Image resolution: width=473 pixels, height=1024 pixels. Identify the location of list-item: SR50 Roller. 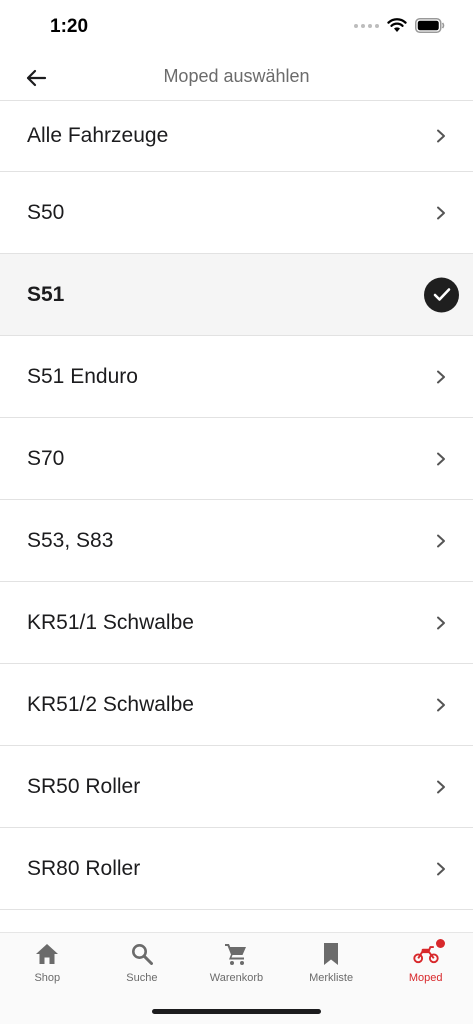
(236, 787).